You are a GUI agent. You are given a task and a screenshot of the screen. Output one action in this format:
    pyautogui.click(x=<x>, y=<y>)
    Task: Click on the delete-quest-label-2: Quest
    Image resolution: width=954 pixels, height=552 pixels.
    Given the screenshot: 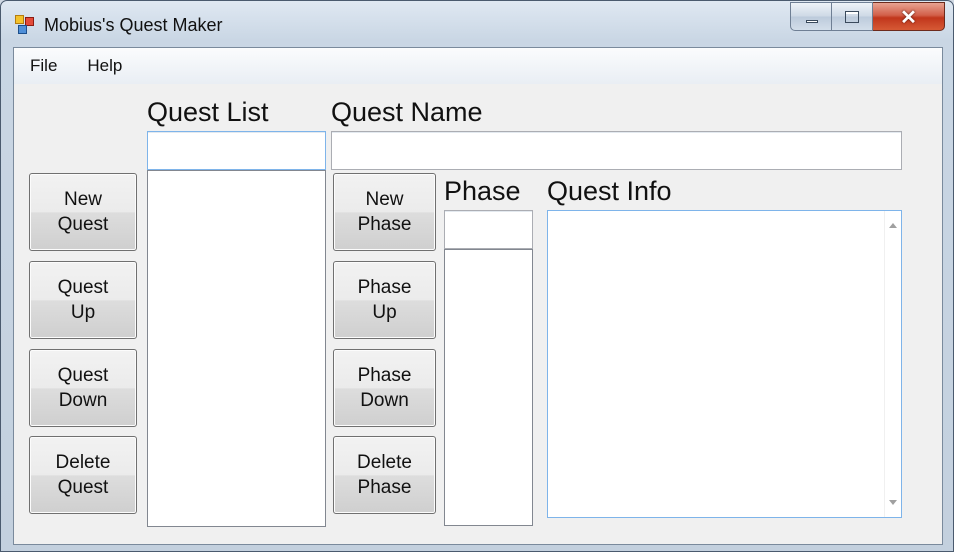 What is the action you would take?
    pyautogui.click(x=83, y=487)
    